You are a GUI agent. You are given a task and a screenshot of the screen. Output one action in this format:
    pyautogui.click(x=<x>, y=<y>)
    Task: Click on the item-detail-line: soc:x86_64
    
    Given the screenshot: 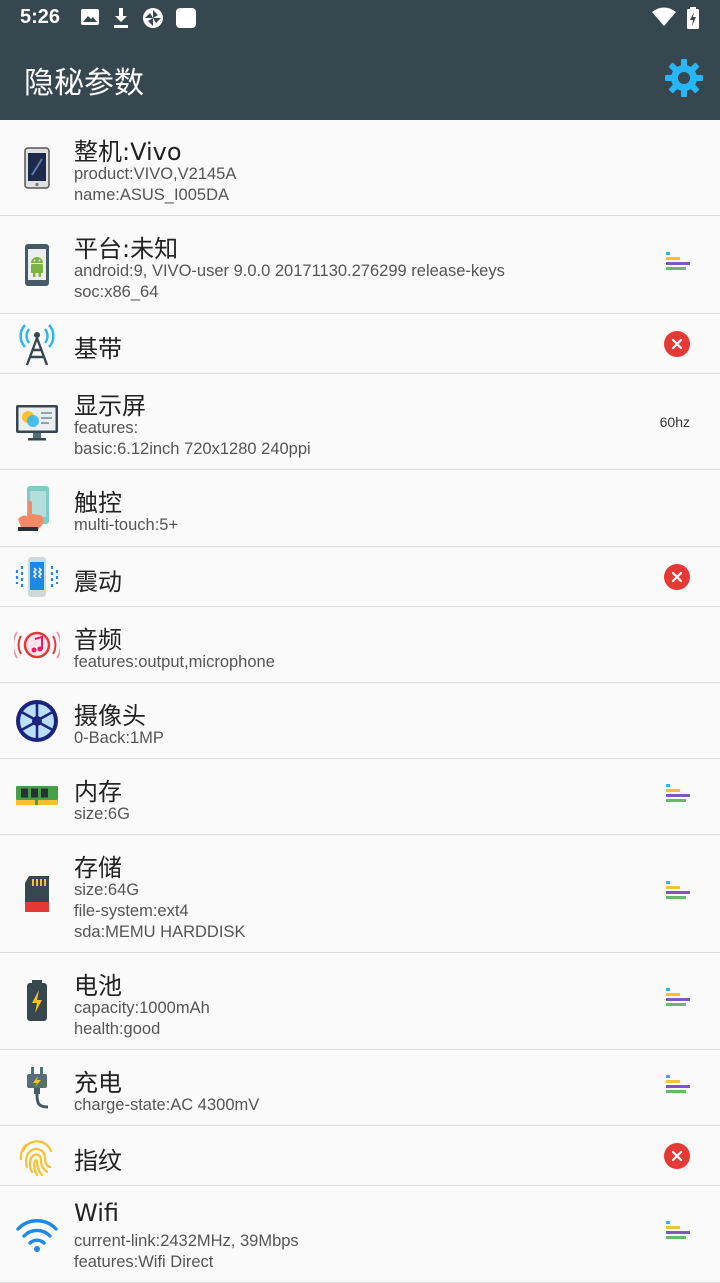 What is the action you would take?
    pyautogui.click(x=116, y=292)
    